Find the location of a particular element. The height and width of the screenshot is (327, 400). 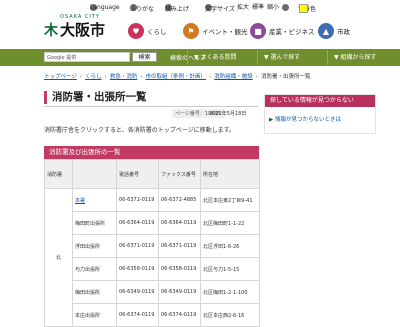

bg-yellow-button is located at coordinates (303, 8).